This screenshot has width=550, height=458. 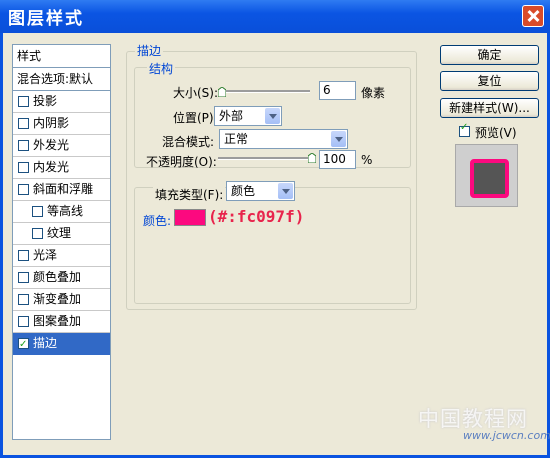 I want to click on style-preview, so click(x=486, y=175).